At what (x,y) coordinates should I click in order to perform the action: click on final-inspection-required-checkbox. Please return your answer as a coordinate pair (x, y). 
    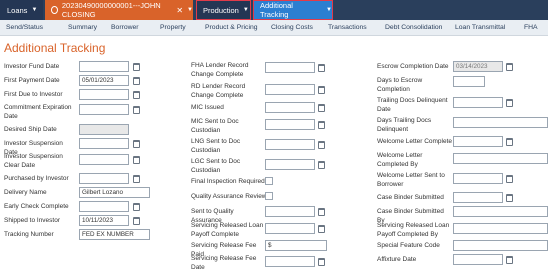
    Looking at the image, I should click on (269, 181).